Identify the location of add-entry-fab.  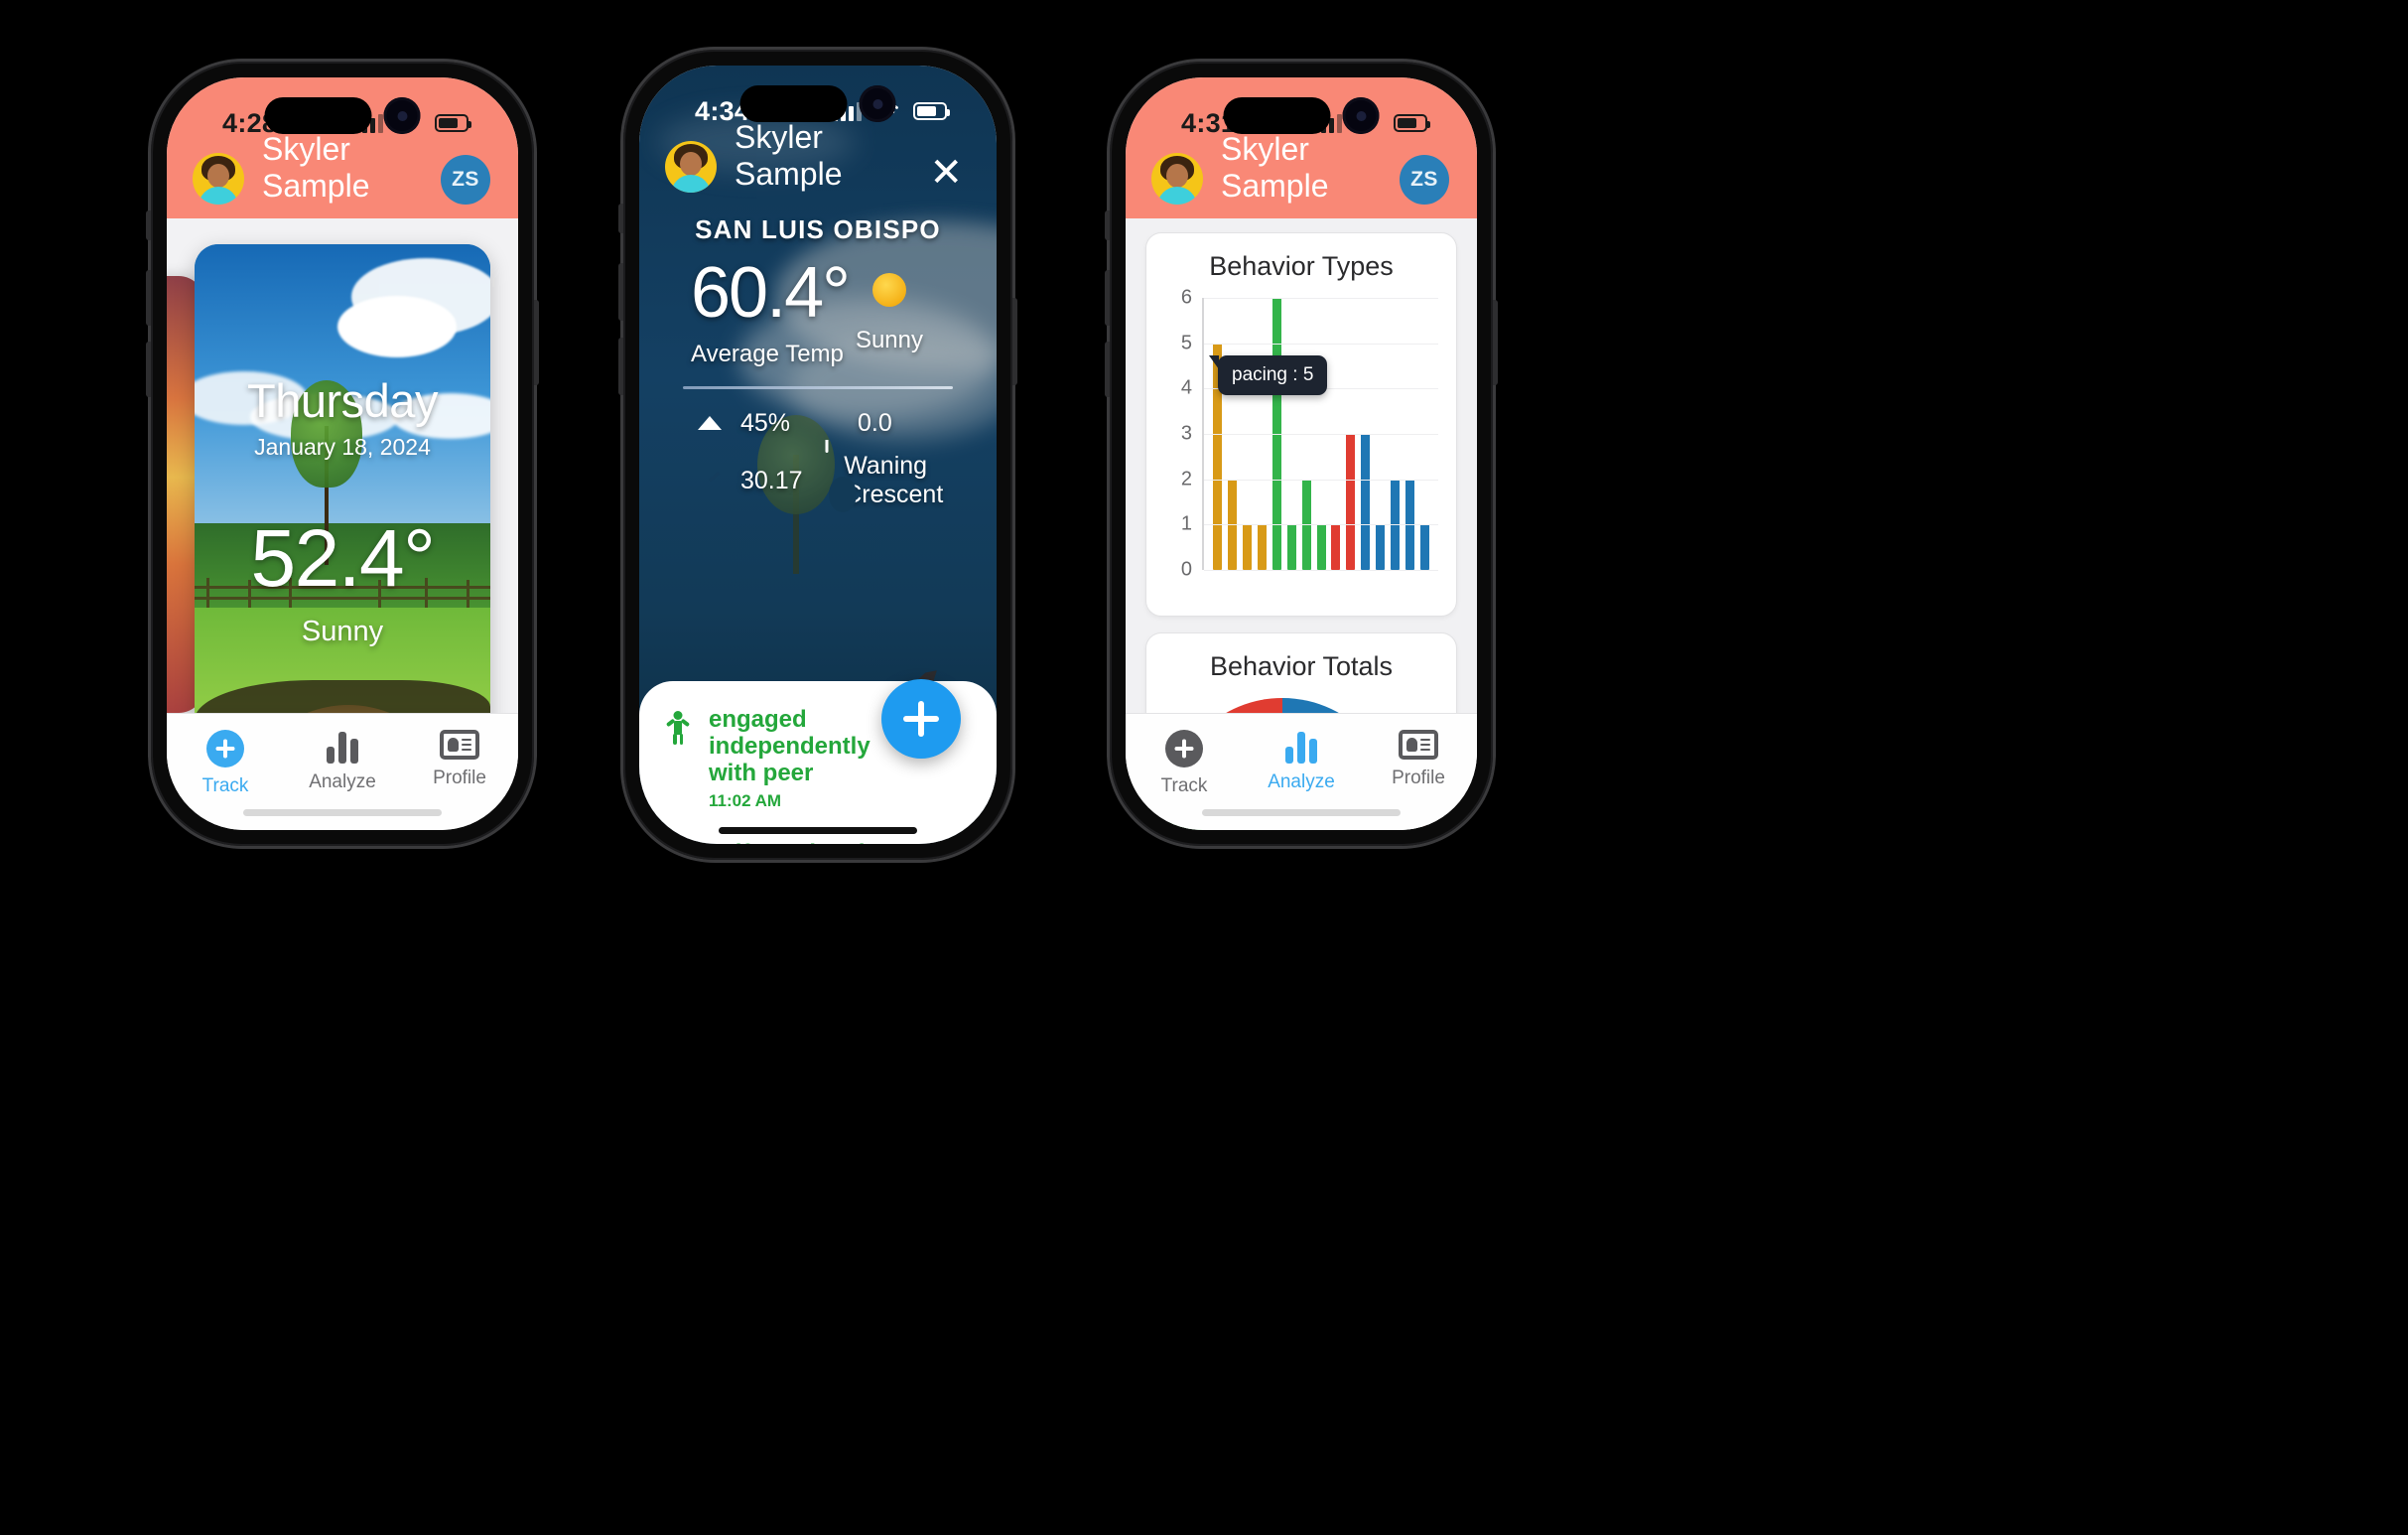
(921, 719).